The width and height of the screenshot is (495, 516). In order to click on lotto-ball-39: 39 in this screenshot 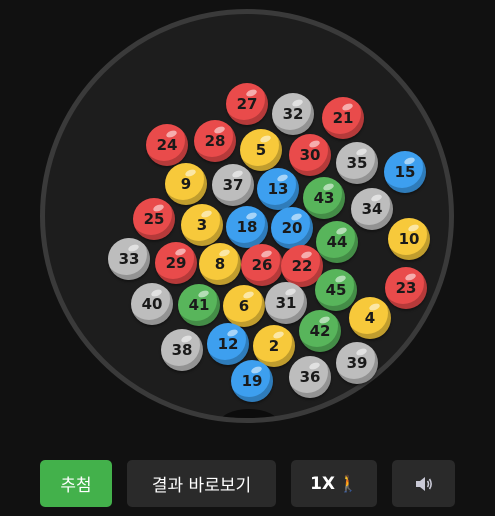, I will do `click(357, 363)`.